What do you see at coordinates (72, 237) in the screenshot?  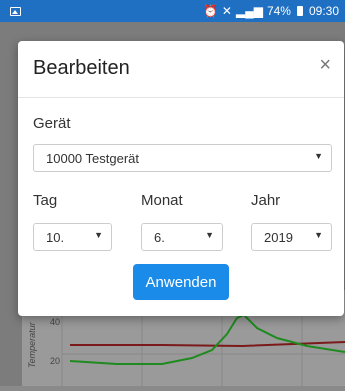 I see `day-select: 10. ▼` at bounding box center [72, 237].